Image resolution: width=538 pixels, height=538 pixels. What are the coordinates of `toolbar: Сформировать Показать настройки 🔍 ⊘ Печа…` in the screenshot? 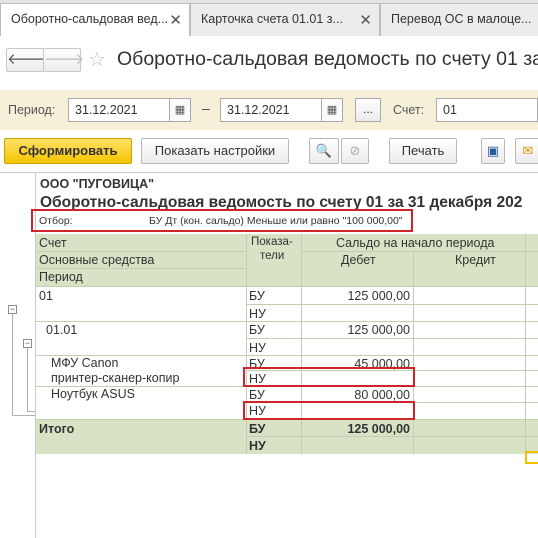 It's located at (269, 151).